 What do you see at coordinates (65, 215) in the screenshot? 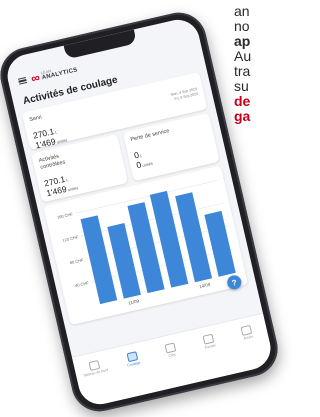
I see `chart-y-tick-label: 160 CHF` at bounding box center [65, 215].